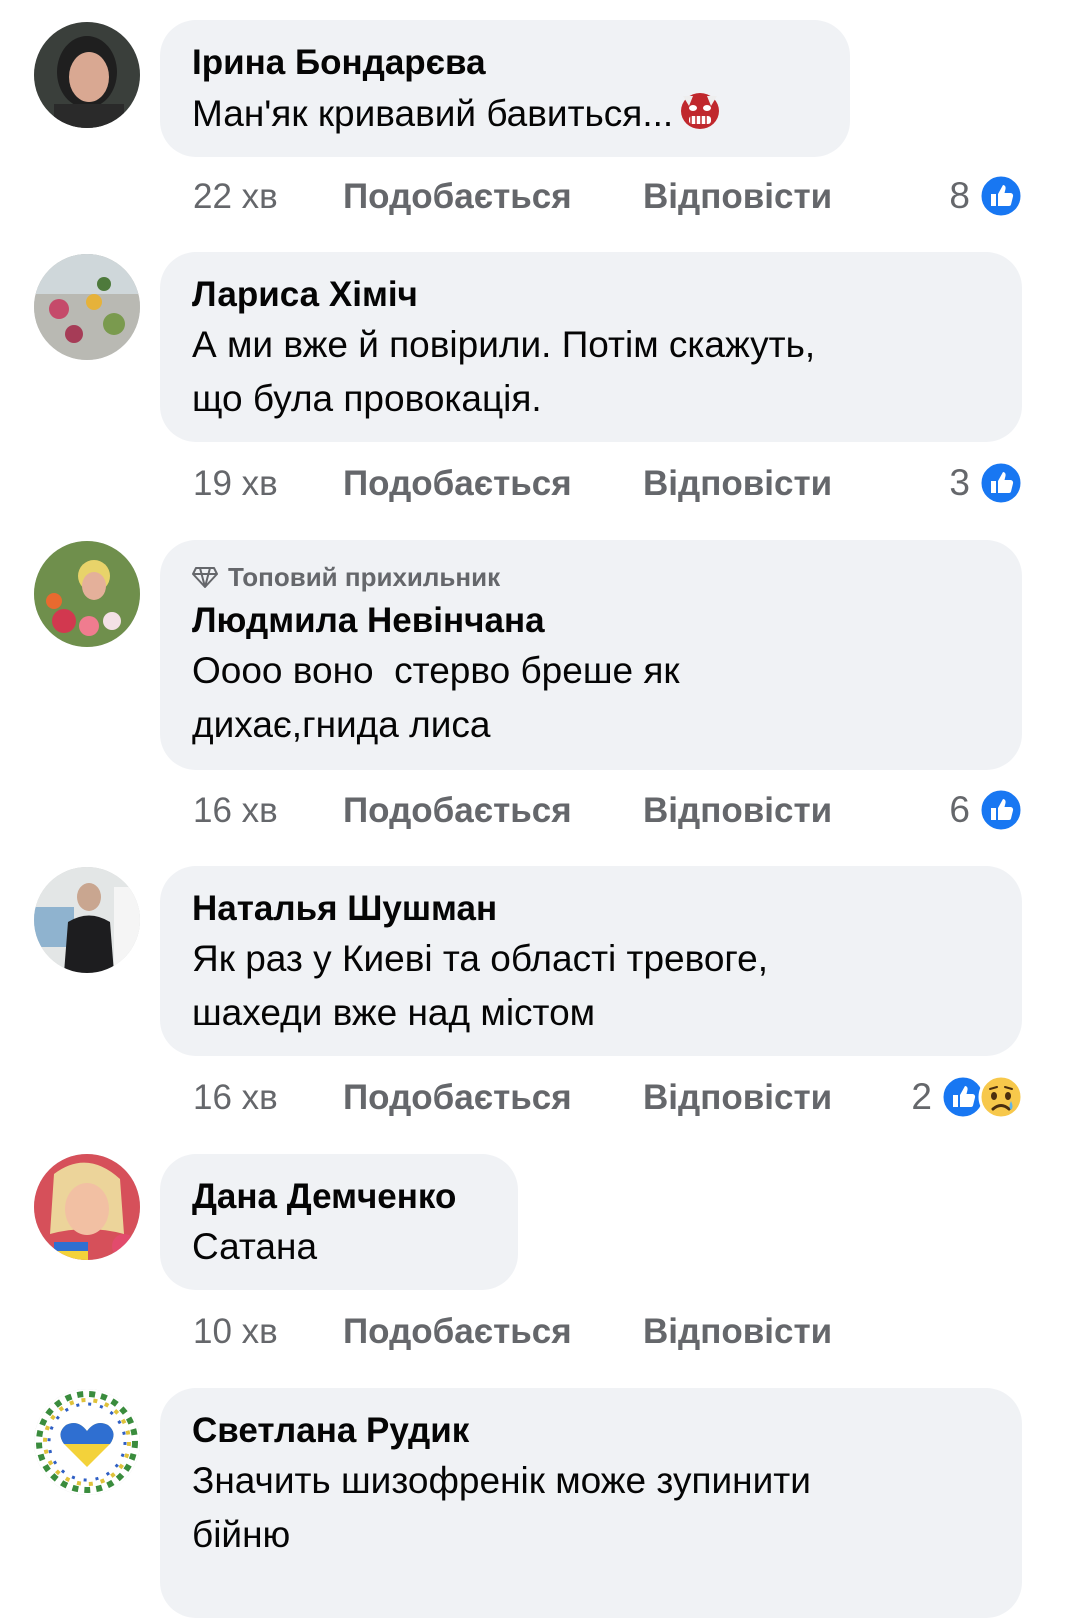 Image resolution: width=1080 pixels, height=1618 pixels. What do you see at coordinates (959, 482) in the screenshot?
I see `reaction-count: 3` at bounding box center [959, 482].